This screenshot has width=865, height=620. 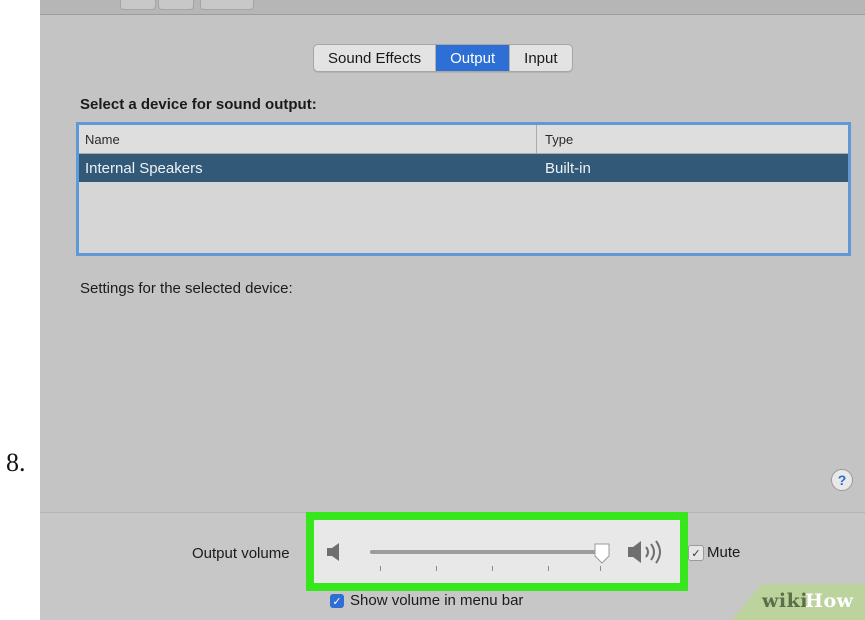 I want to click on volume-slider-knob, so click(x=602, y=553).